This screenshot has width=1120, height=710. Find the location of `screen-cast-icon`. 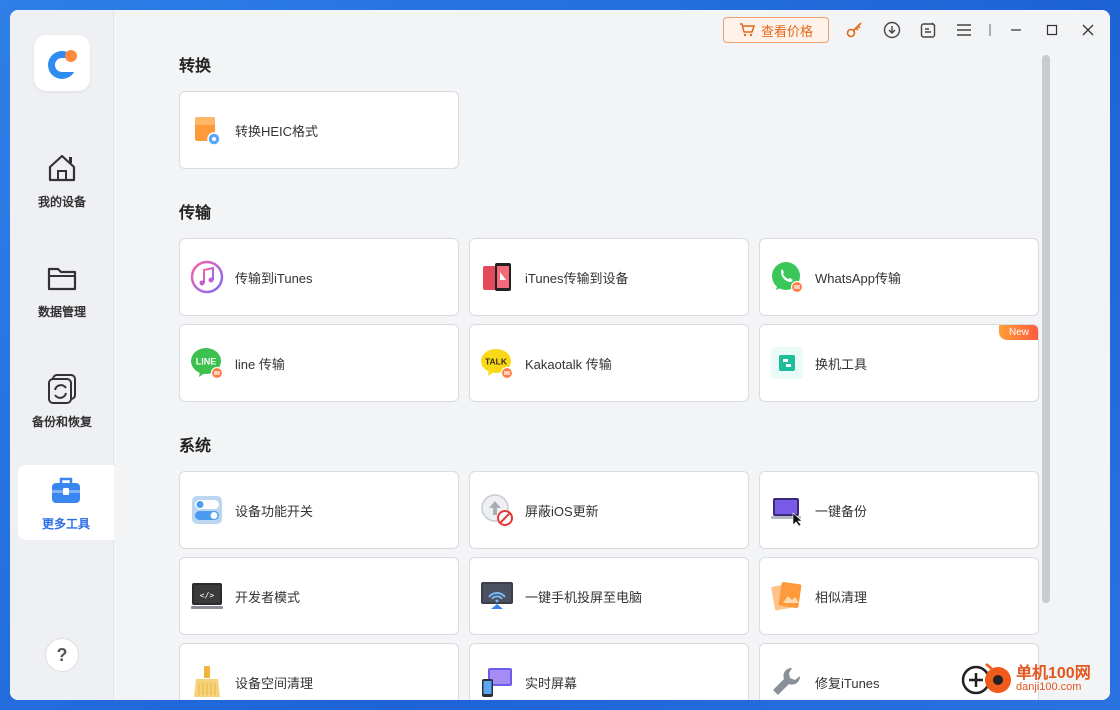

screen-cast-icon is located at coordinates (497, 595).